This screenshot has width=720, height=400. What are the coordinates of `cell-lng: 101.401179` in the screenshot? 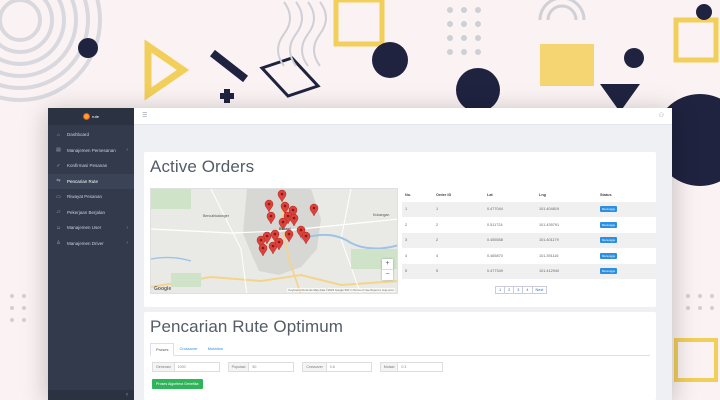 It's located at (549, 240).